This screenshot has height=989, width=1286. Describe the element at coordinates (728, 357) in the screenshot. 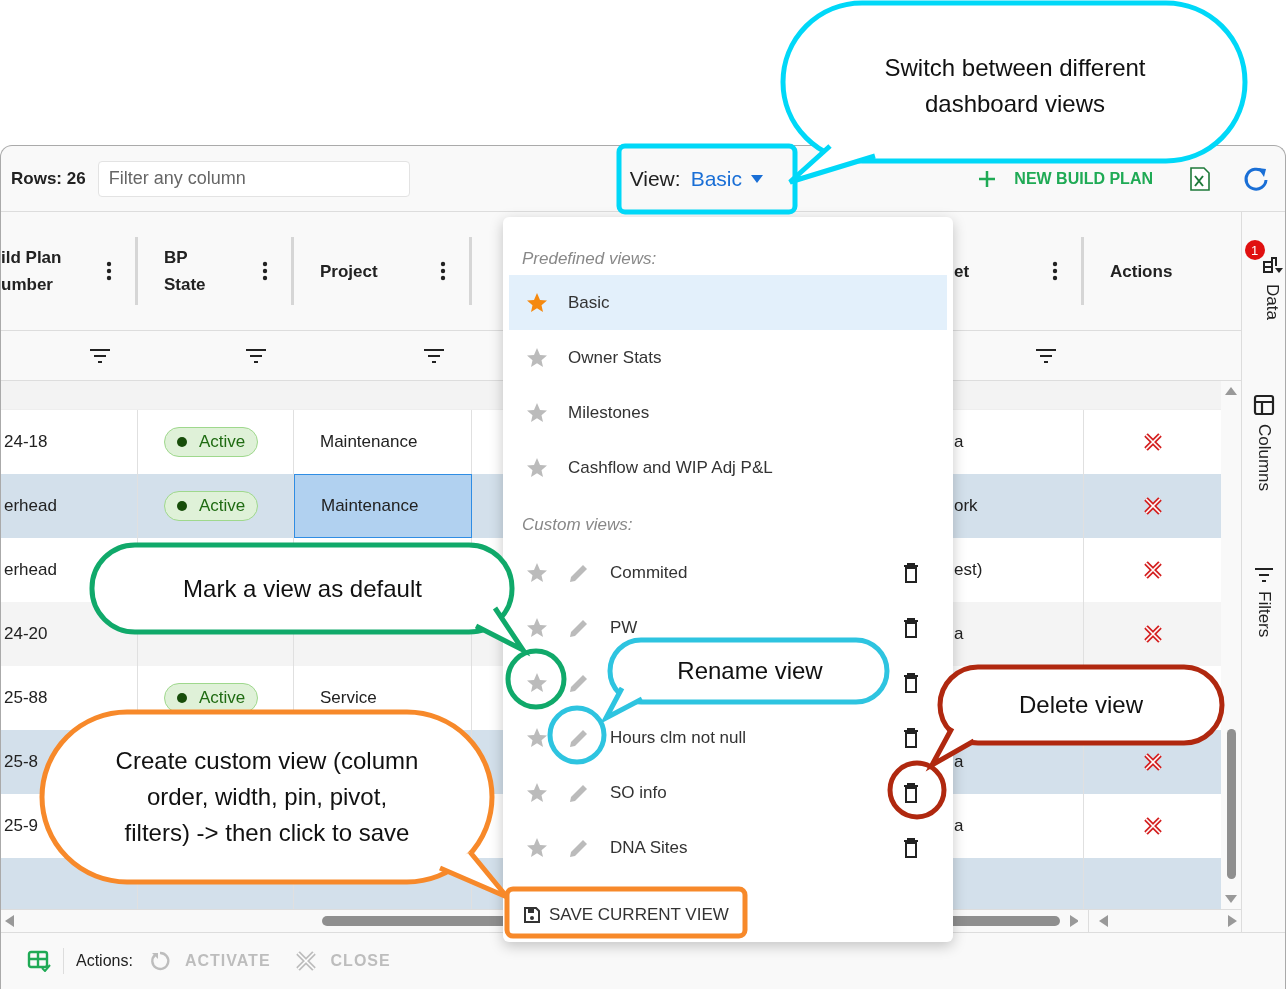

I see `view-menu-item: Owner Stats` at that location.